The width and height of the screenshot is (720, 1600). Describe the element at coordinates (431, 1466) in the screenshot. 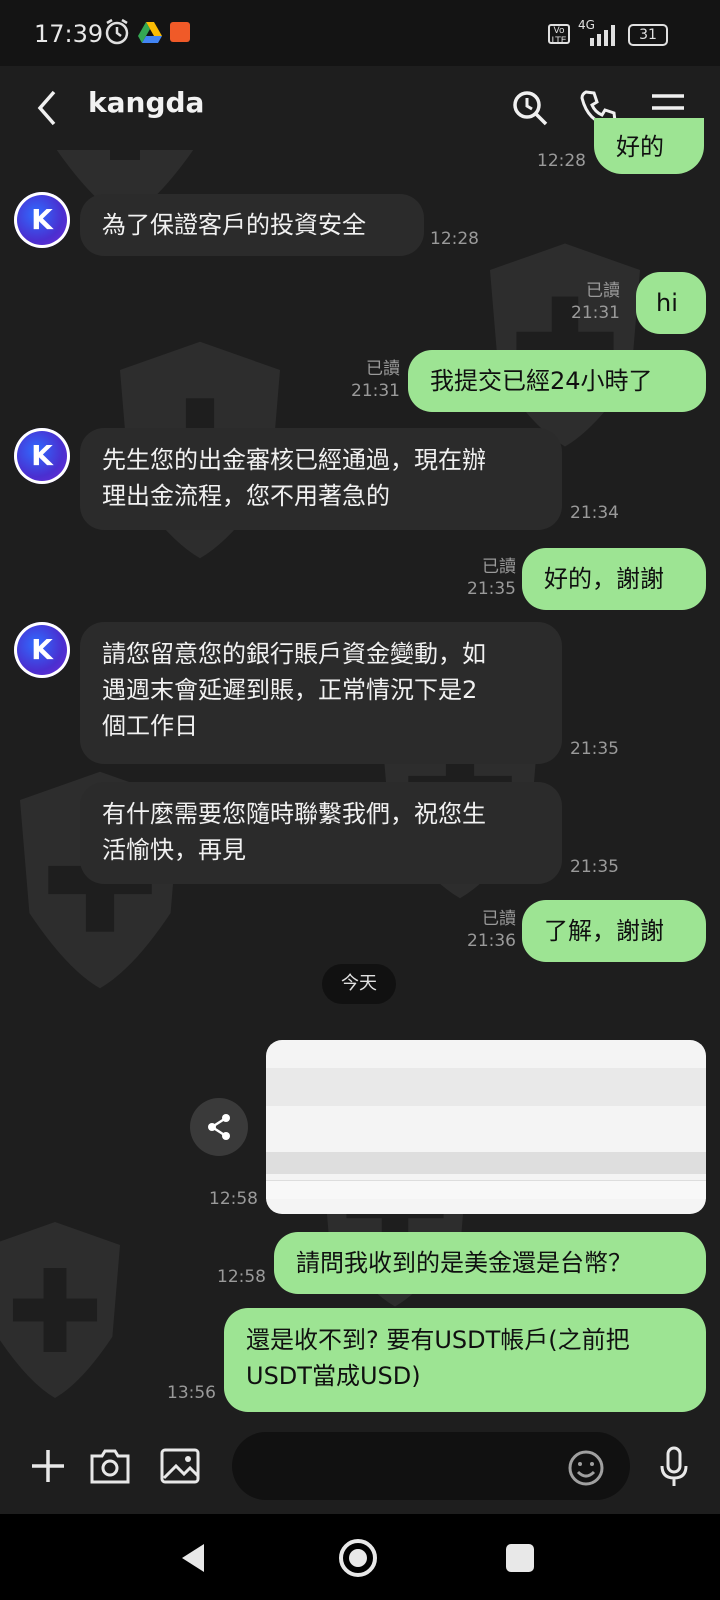

I see `message-input` at that location.